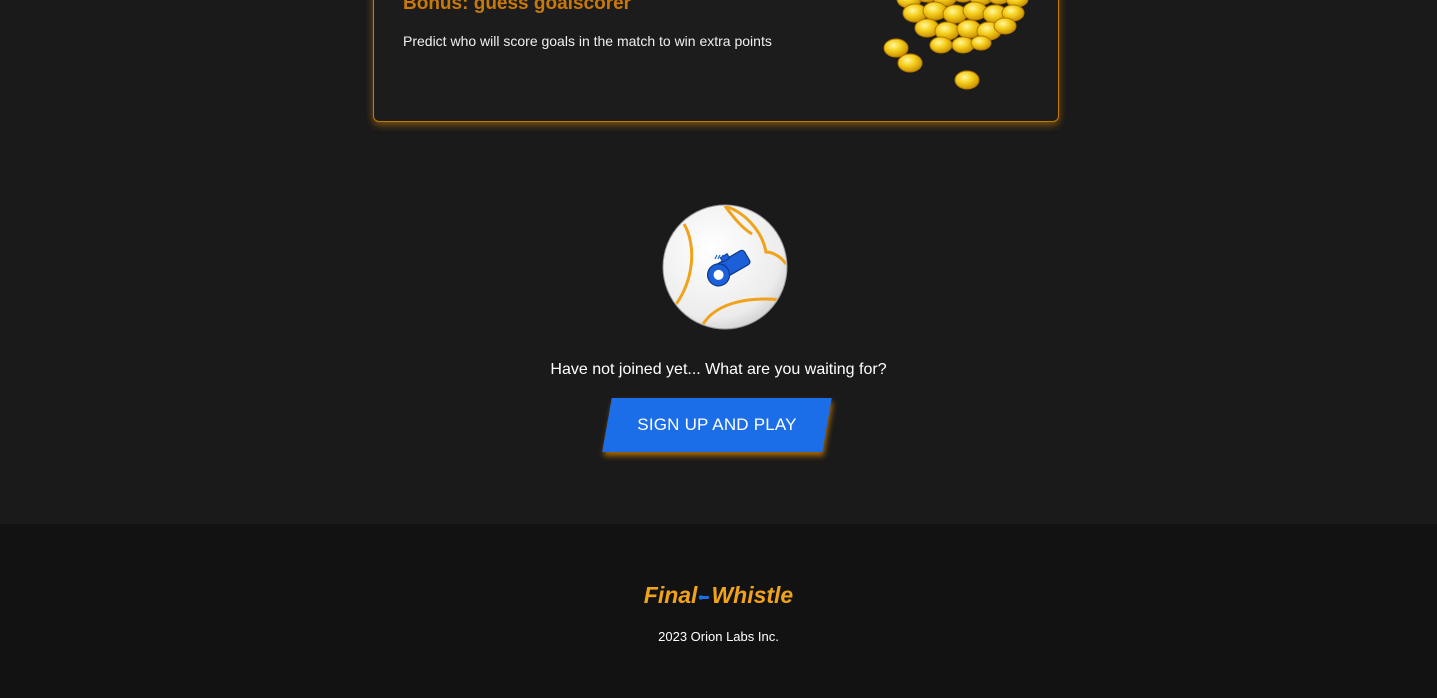 The width and height of the screenshot is (1437, 698). What do you see at coordinates (725, 267) in the screenshot?
I see `ball-whistle-icon` at bounding box center [725, 267].